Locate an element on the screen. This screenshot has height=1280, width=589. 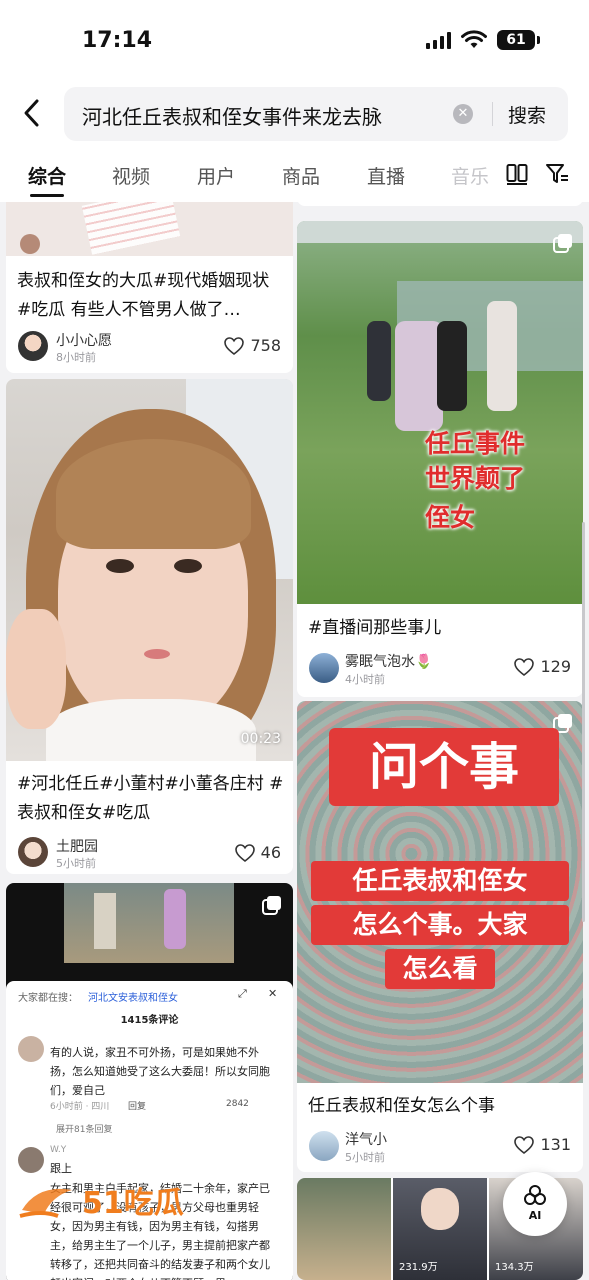
tab-bar: 综合 视频 用户 商品 直播 音乐 is located at coordinates (294, 175).